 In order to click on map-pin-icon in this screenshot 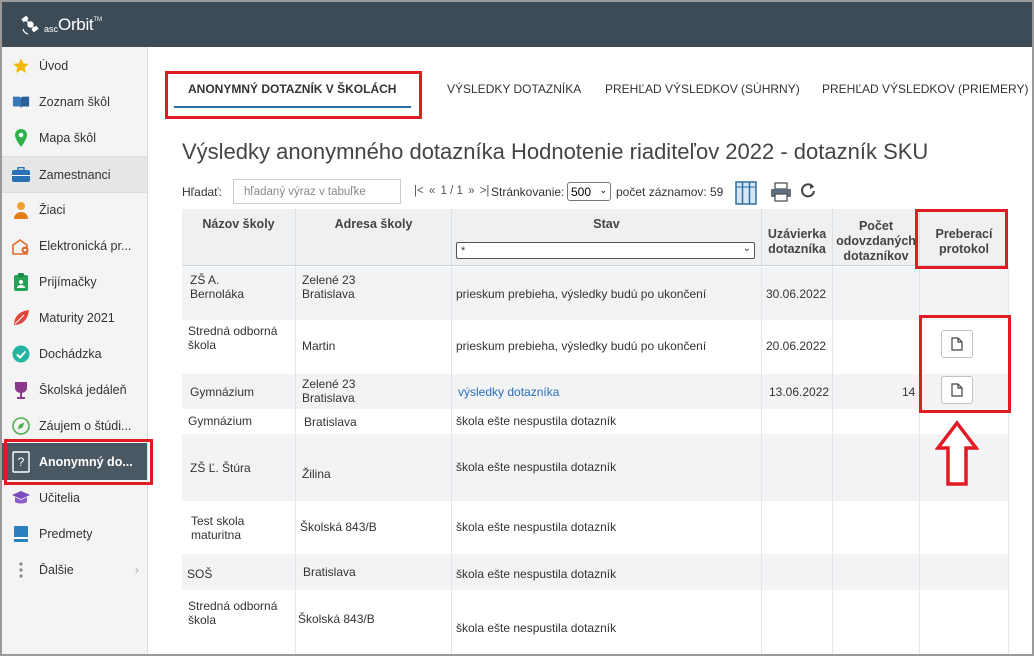, I will do `click(21, 138)`.